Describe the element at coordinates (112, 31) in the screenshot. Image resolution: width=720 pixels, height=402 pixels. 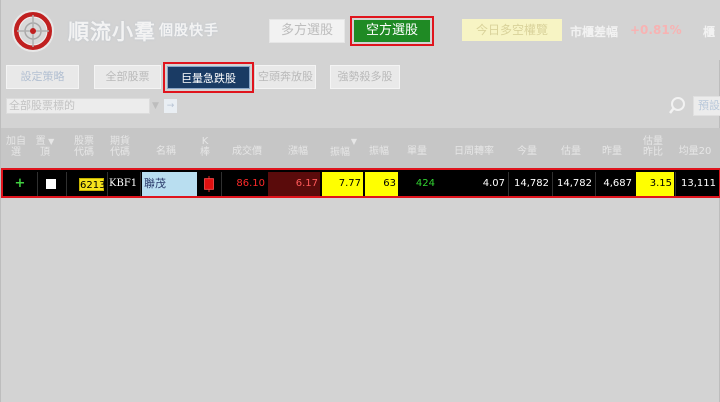
I see `app-title: 順流小羣` at that location.